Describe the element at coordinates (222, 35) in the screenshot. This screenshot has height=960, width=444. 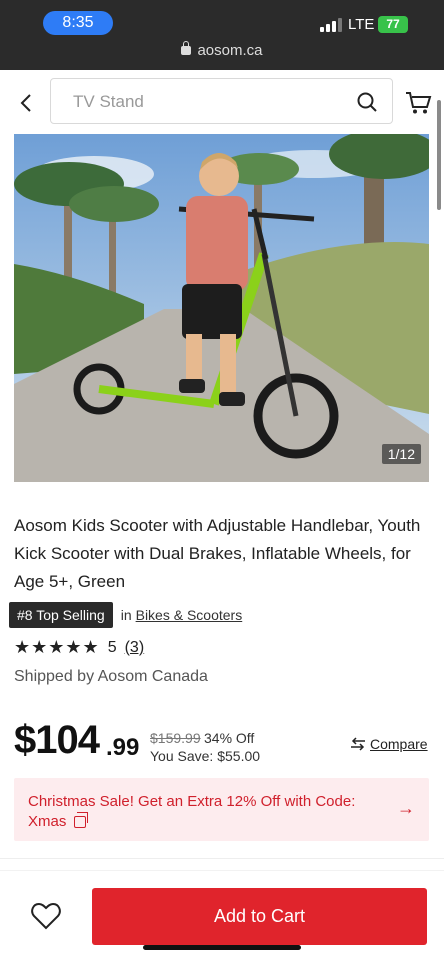
I see `status-bar: 8:35 LTE 77 aosom.ca` at that location.